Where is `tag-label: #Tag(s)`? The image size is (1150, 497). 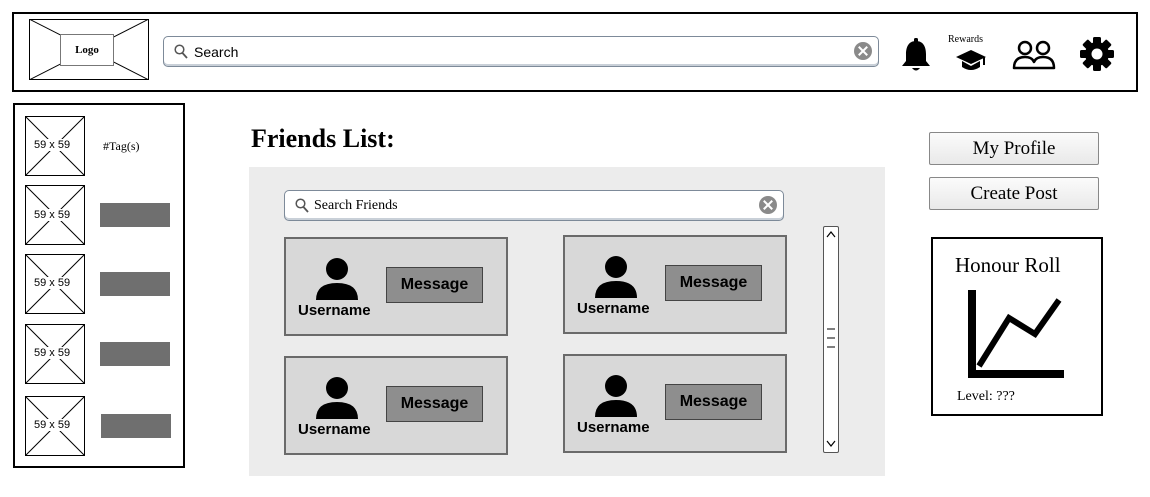 tag-label: #Tag(s) is located at coordinates (121, 146).